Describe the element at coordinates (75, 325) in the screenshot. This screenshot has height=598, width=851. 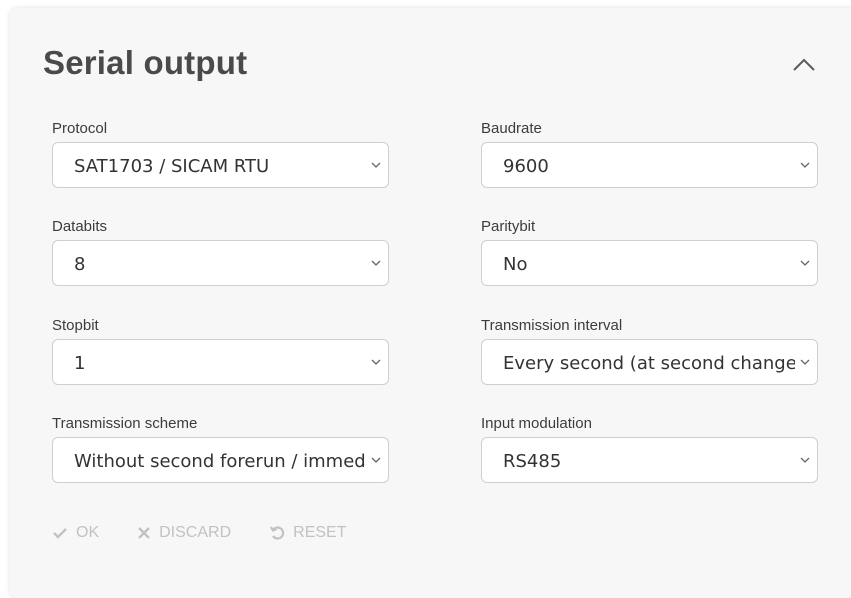
I see `stopbit-label: Stopbit` at that location.